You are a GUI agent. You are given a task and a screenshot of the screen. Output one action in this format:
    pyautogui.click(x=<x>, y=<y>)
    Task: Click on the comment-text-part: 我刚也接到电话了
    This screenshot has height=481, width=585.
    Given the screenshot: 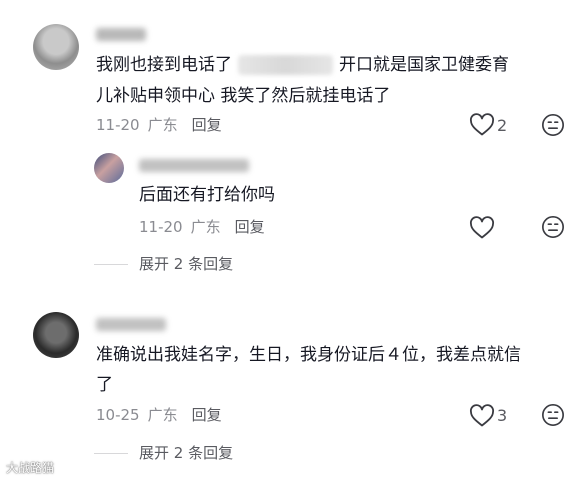 What is the action you would take?
    pyautogui.click(x=164, y=65)
    